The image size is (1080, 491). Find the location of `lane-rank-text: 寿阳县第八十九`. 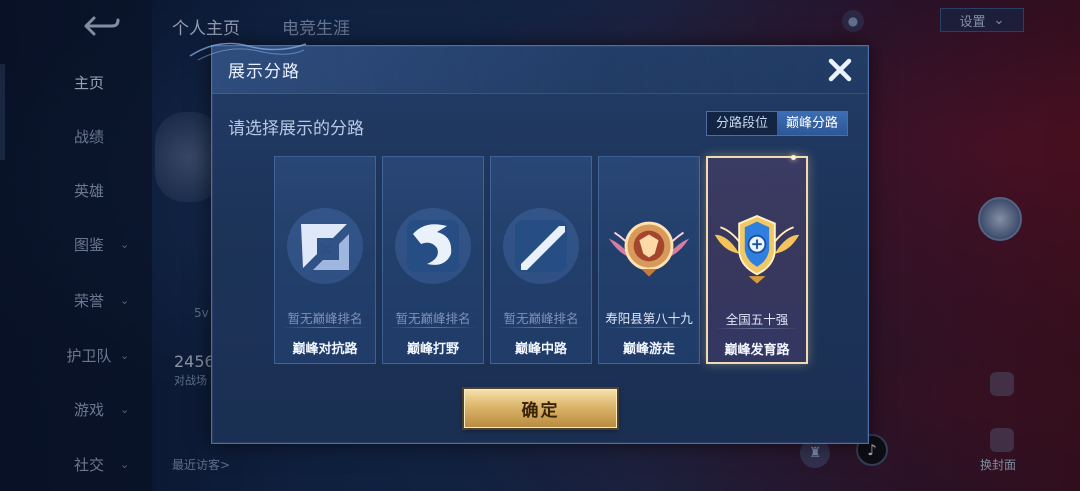

lane-rank-text: 寿阳县第八十九 is located at coordinates (649, 318).